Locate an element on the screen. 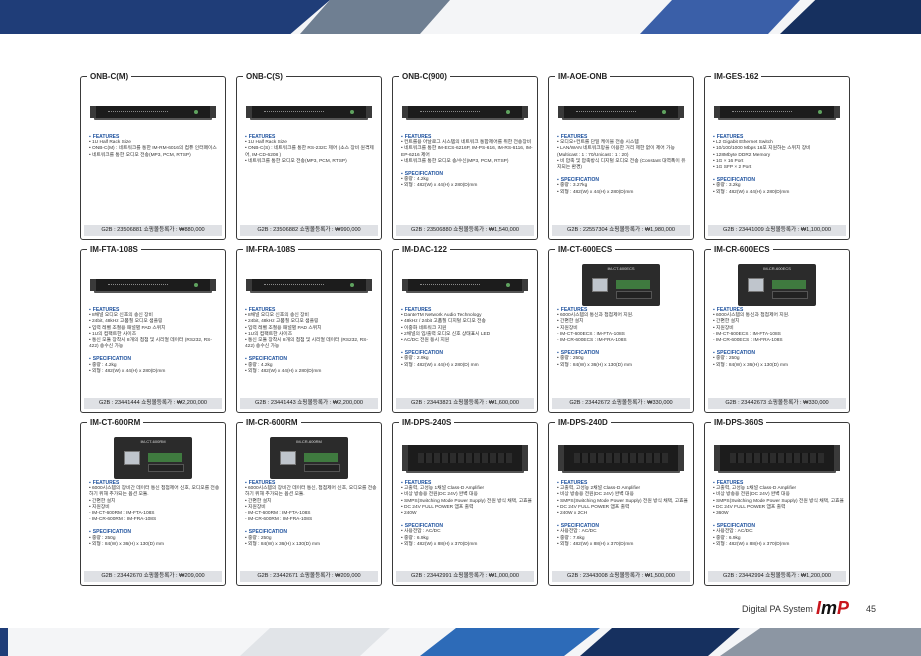  module-device: IM-CT-600ECS is located at coordinates (621, 285).